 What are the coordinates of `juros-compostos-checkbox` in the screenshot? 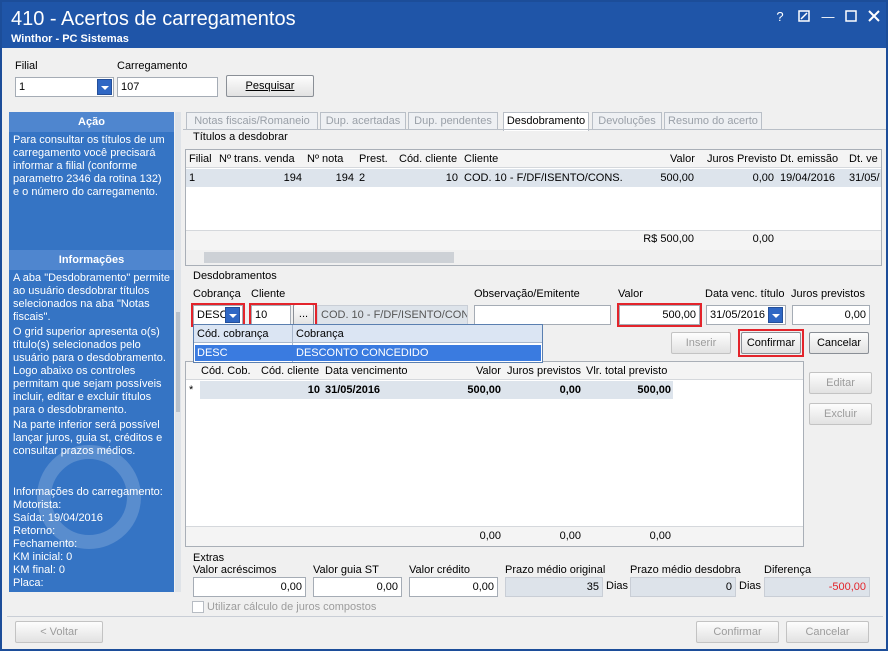 It's located at (198, 607).